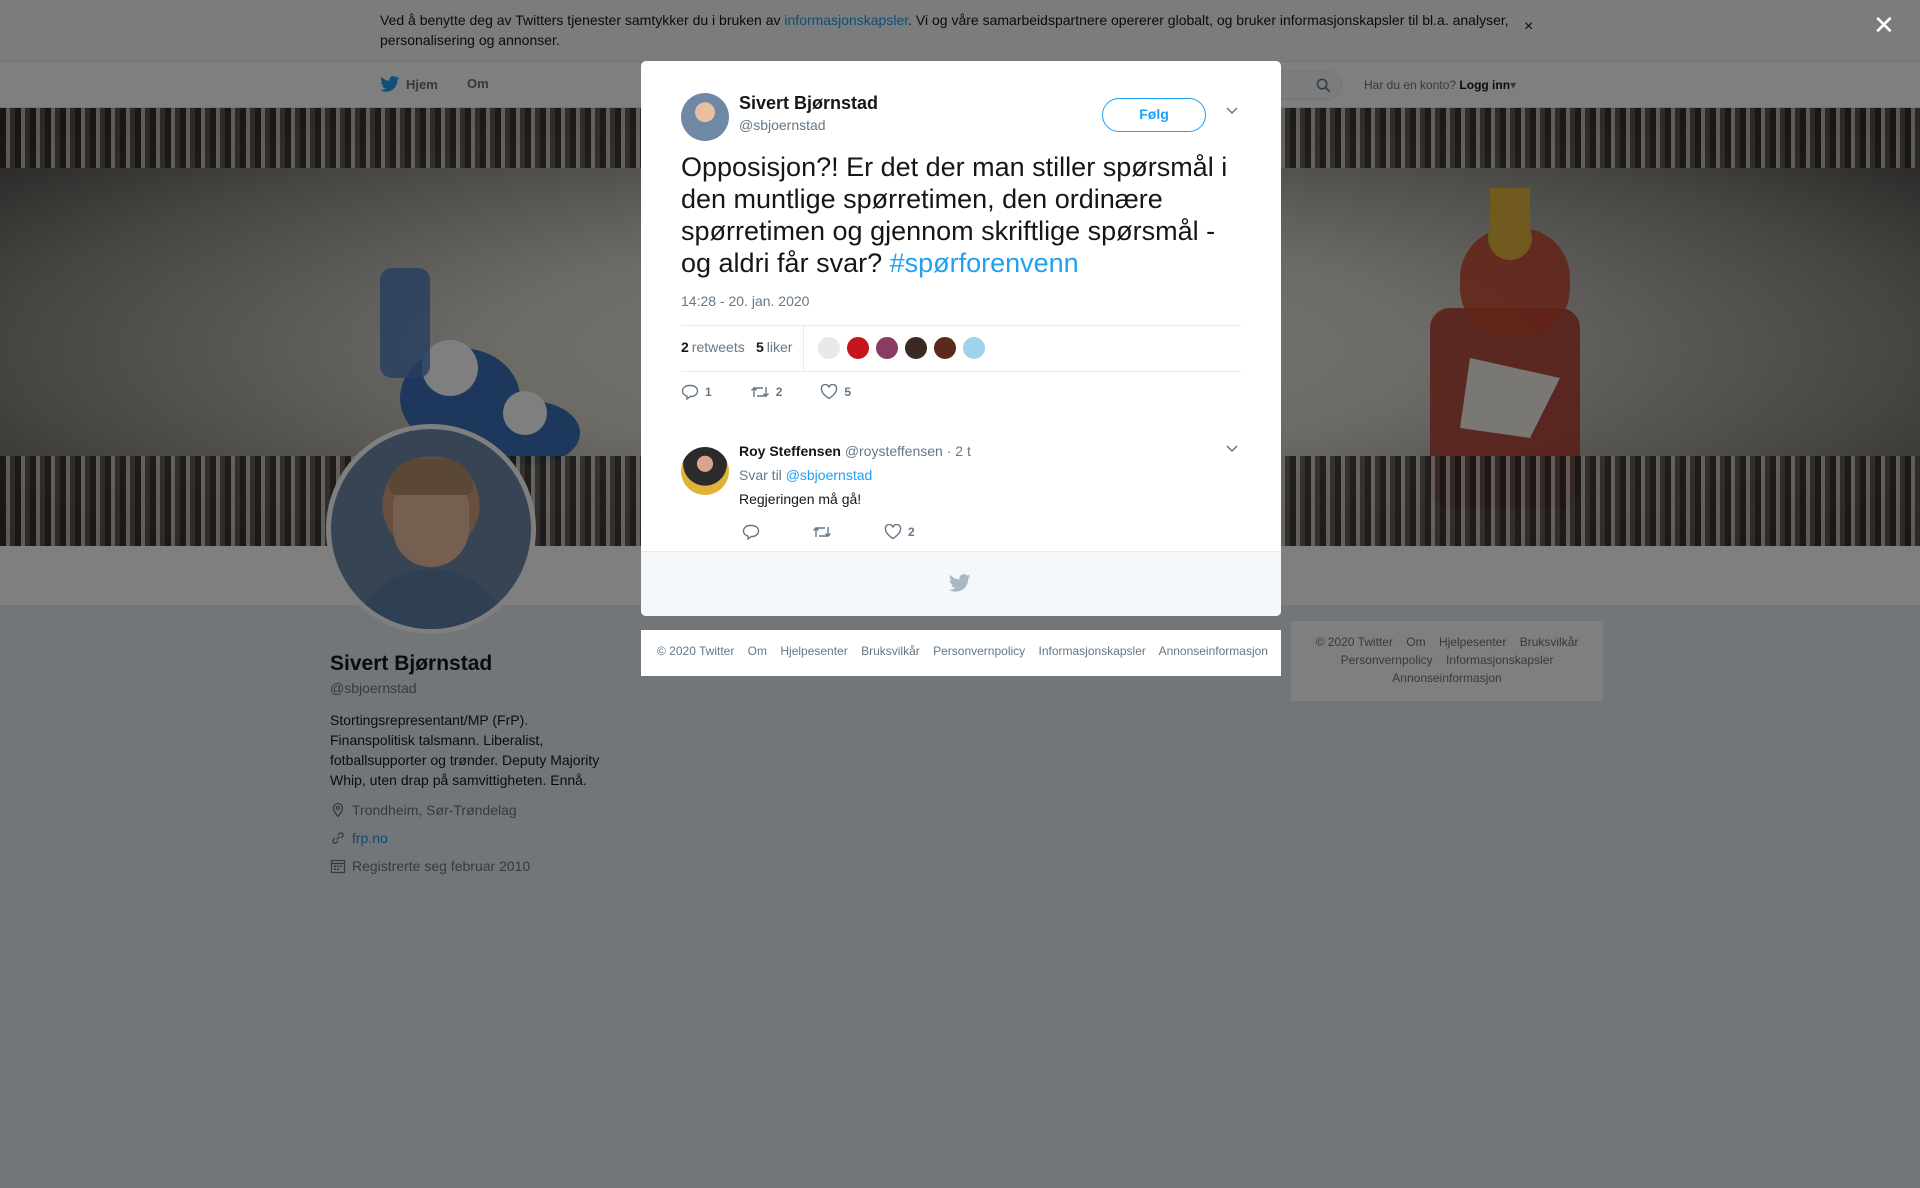 The height and width of the screenshot is (1188, 1920). I want to click on retweets-stat: 2 retweets, so click(713, 347).